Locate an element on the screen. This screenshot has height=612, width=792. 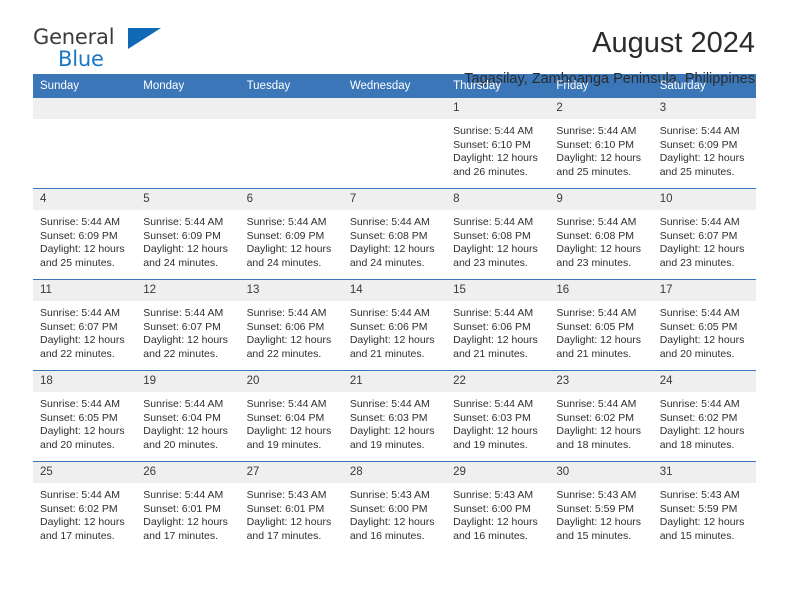
day-number: 1 is located at coordinates (498, 108).